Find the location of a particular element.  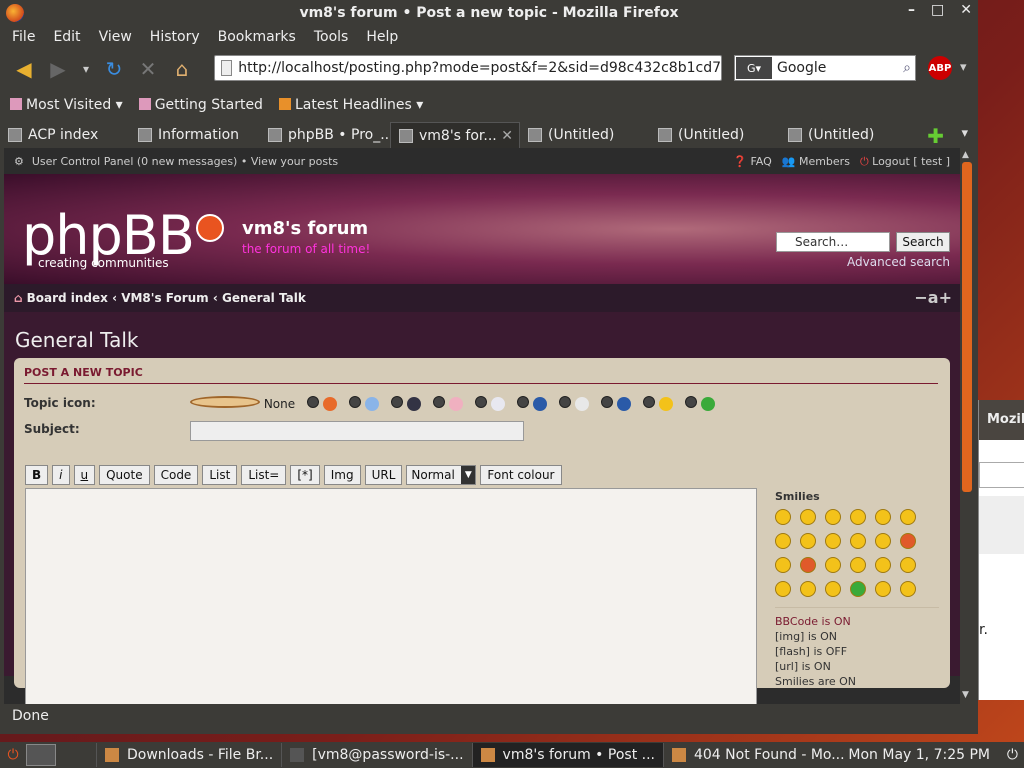

page-title: General Talk is located at coordinates (76, 340).